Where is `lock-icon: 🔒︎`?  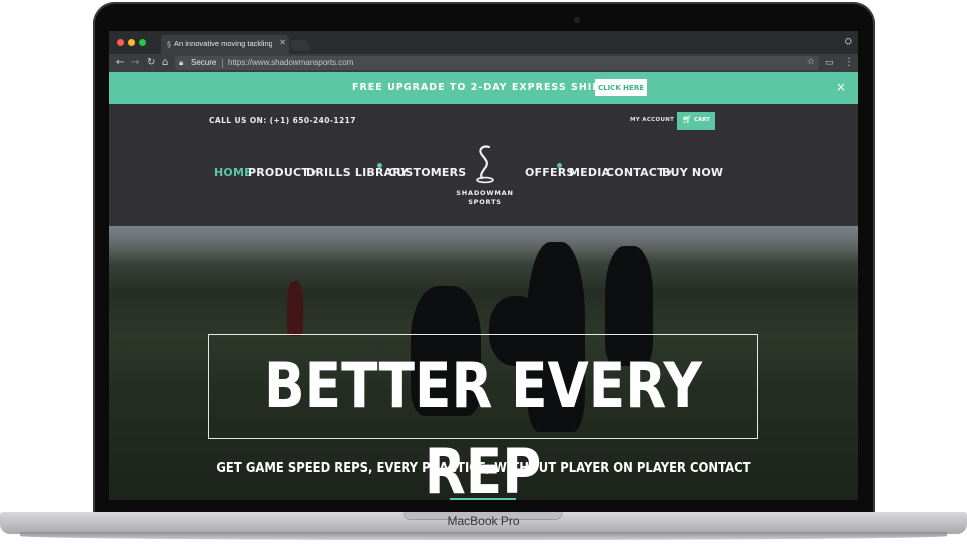
lock-icon: 🔒︎ is located at coordinates (181, 62).